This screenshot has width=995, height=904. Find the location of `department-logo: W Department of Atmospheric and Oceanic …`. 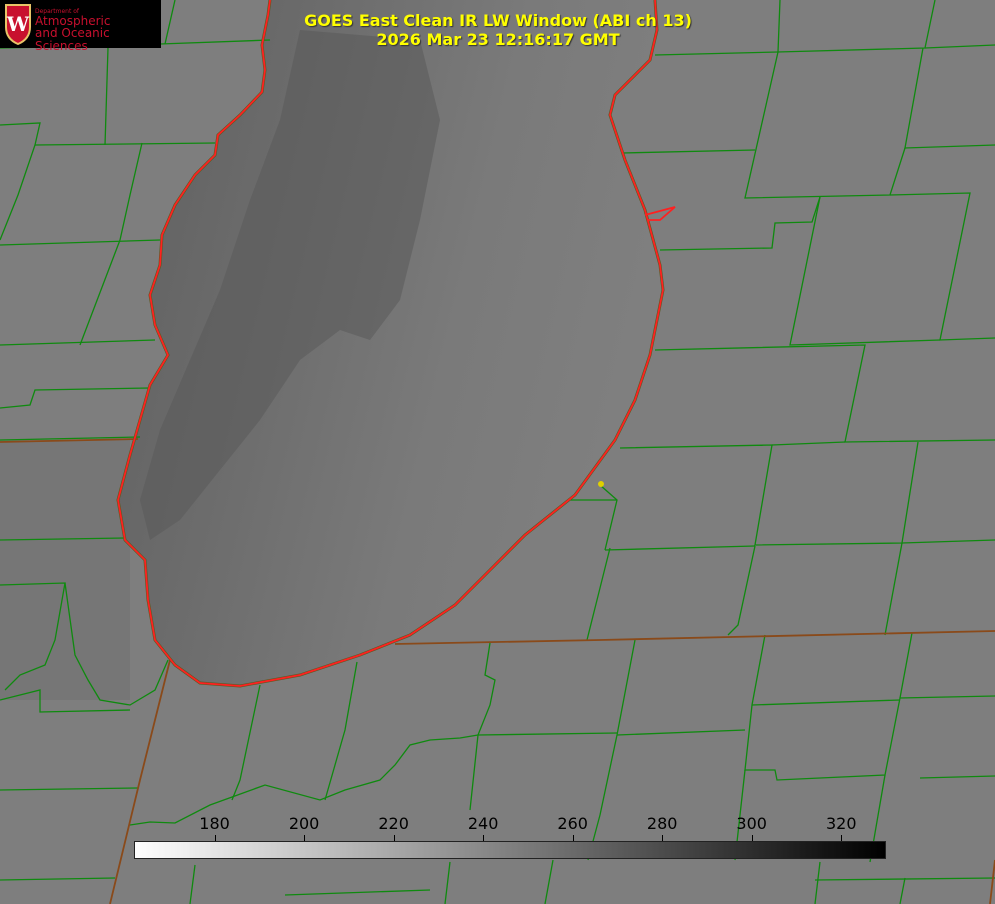

department-logo: W Department of Atmospheric and Oceanic … is located at coordinates (80, 26).